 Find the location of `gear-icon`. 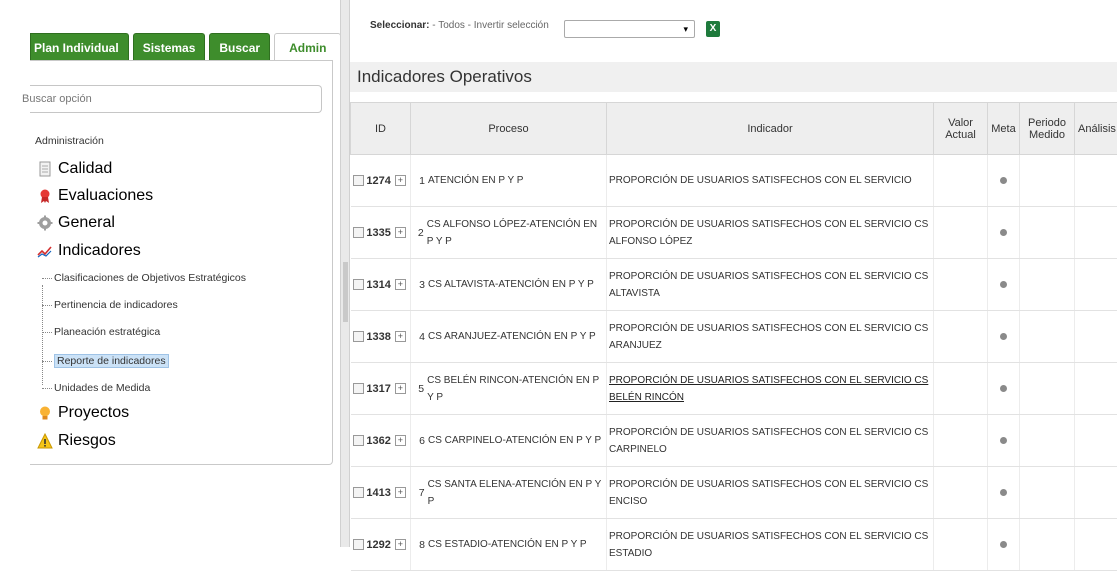

gear-icon is located at coordinates (45, 223).